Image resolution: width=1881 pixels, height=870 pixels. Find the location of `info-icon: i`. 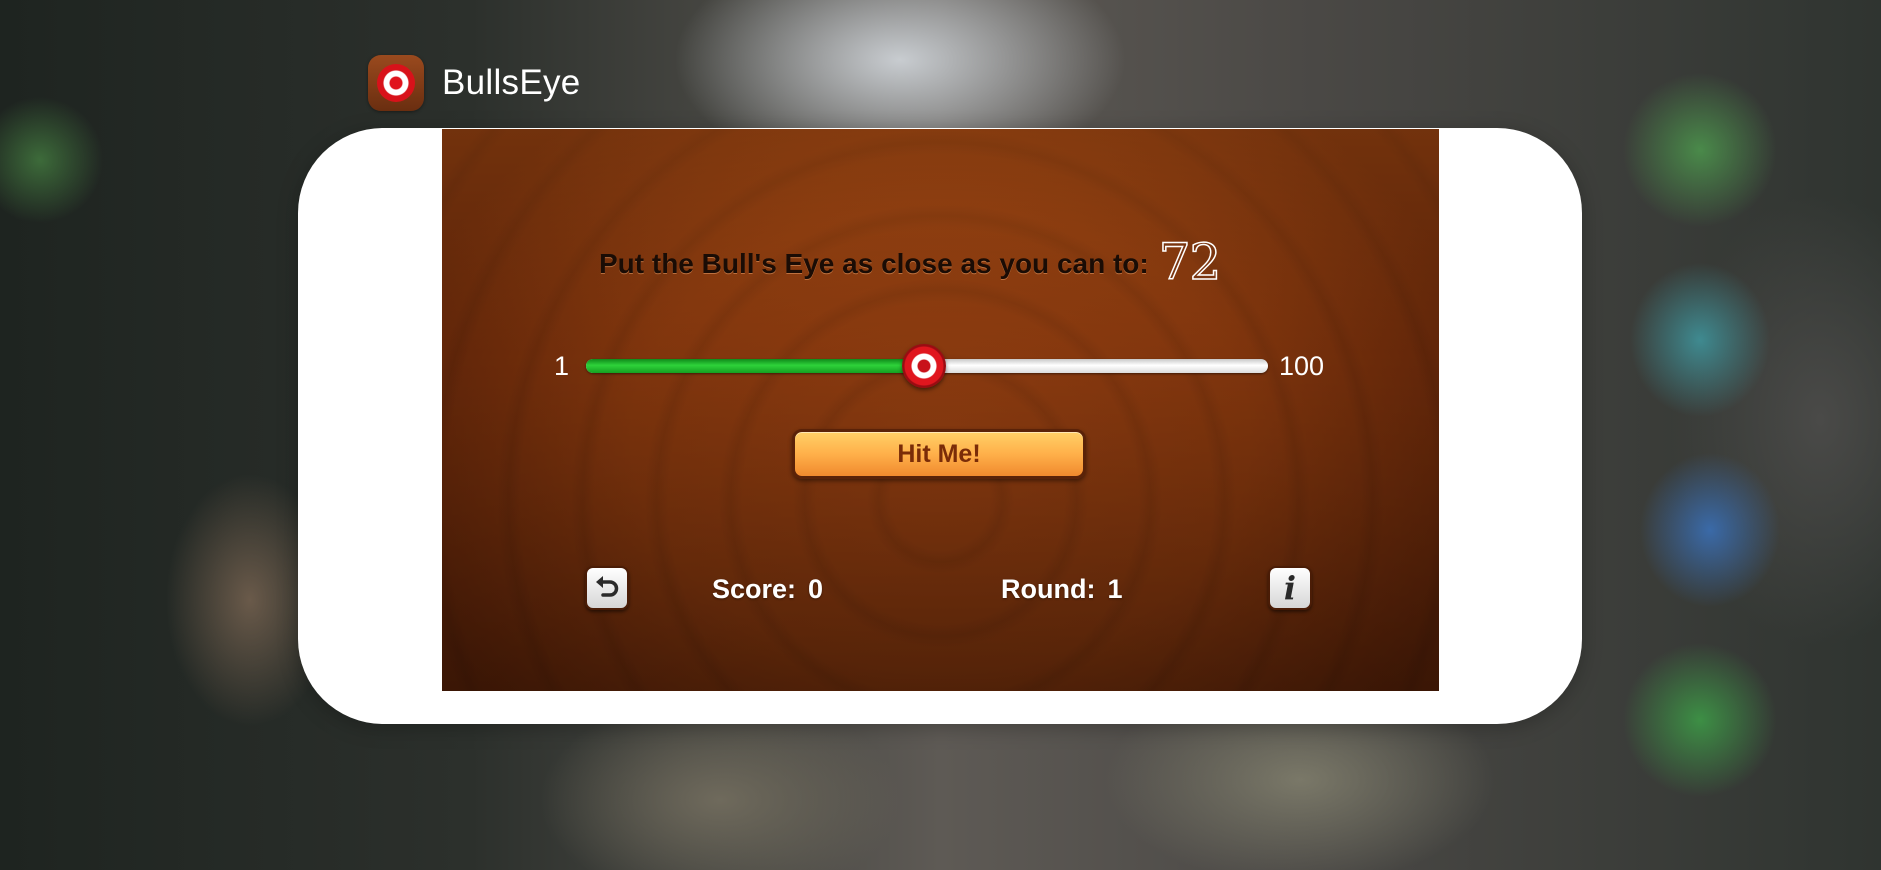

info-icon: i is located at coordinates (1290, 588).